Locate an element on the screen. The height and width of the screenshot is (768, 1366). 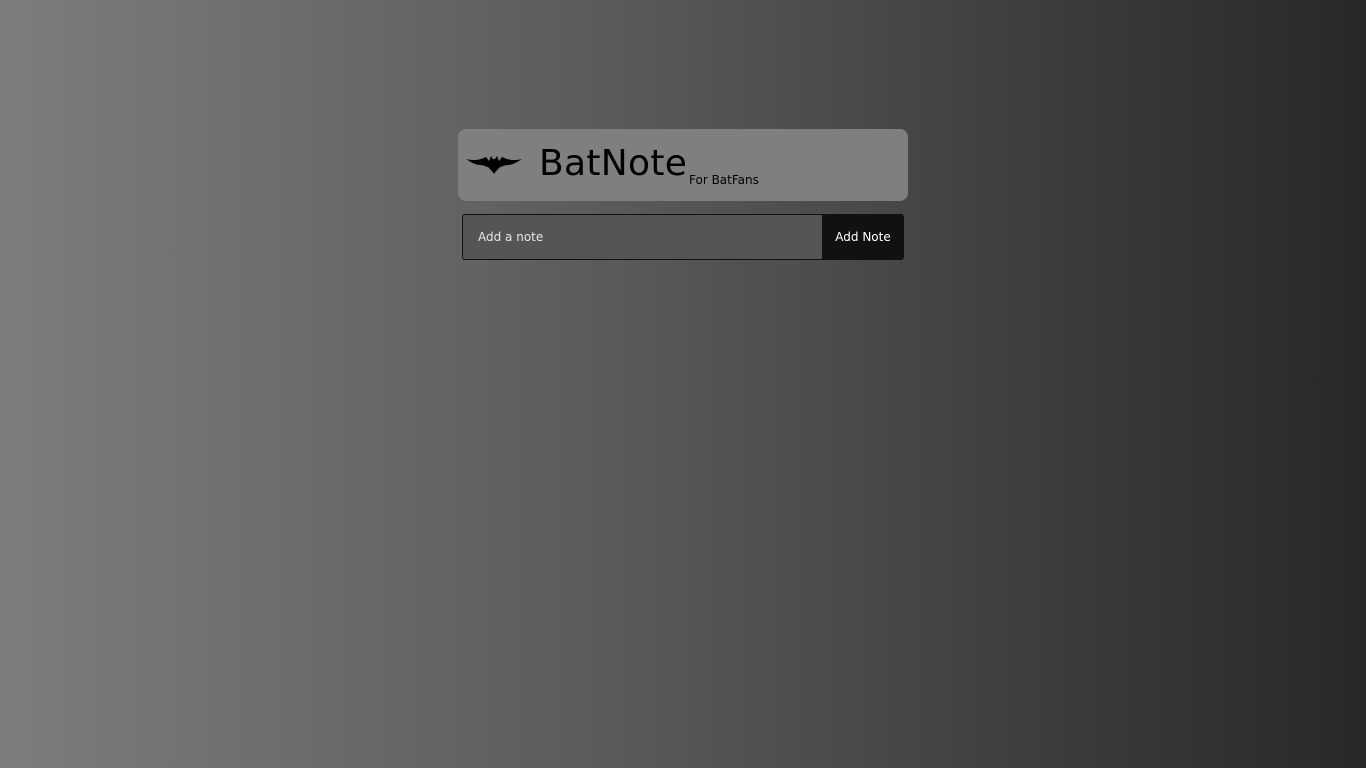
app-title: BatNote is located at coordinates (613, 163).